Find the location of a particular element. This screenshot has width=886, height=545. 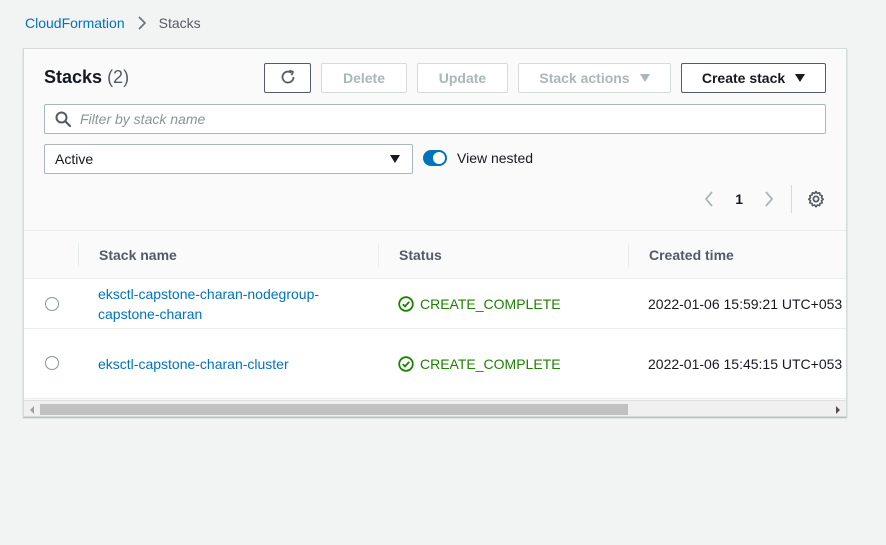

create-stack-label: Create stack is located at coordinates (743, 78).